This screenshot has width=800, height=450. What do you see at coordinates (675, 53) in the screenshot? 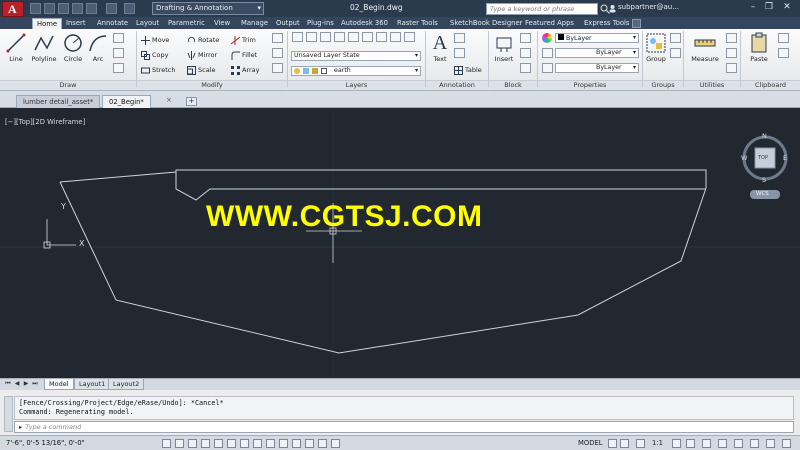
I see `group-edit-icon` at bounding box center [675, 53].